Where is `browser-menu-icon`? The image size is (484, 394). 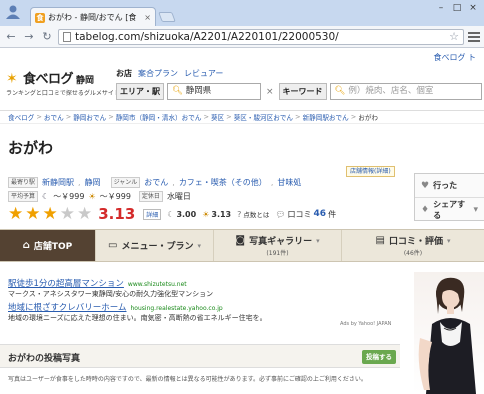 browser-menu-icon is located at coordinates (474, 36).